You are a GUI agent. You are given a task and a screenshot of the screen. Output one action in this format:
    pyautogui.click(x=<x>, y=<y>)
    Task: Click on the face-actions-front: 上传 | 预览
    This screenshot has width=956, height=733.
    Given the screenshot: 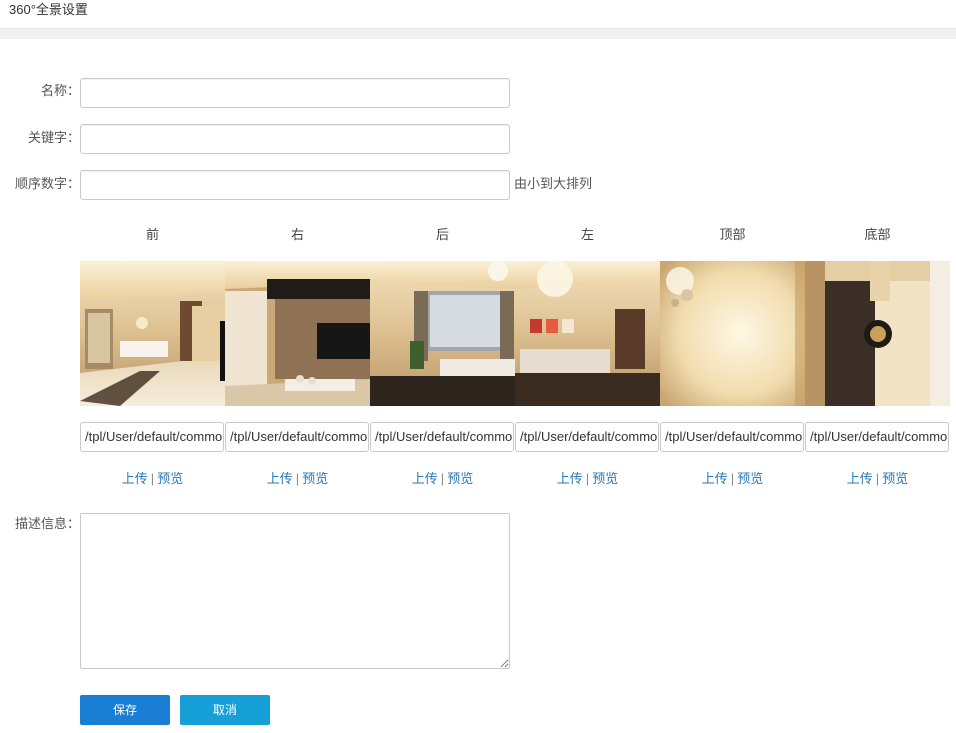 What is the action you would take?
    pyautogui.click(x=152, y=479)
    